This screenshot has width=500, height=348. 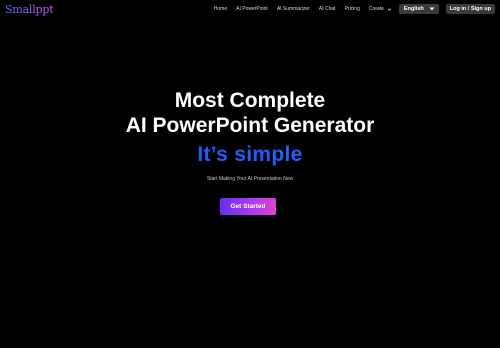 I want to click on nav-link-pricing: Pricing, so click(x=352, y=9).